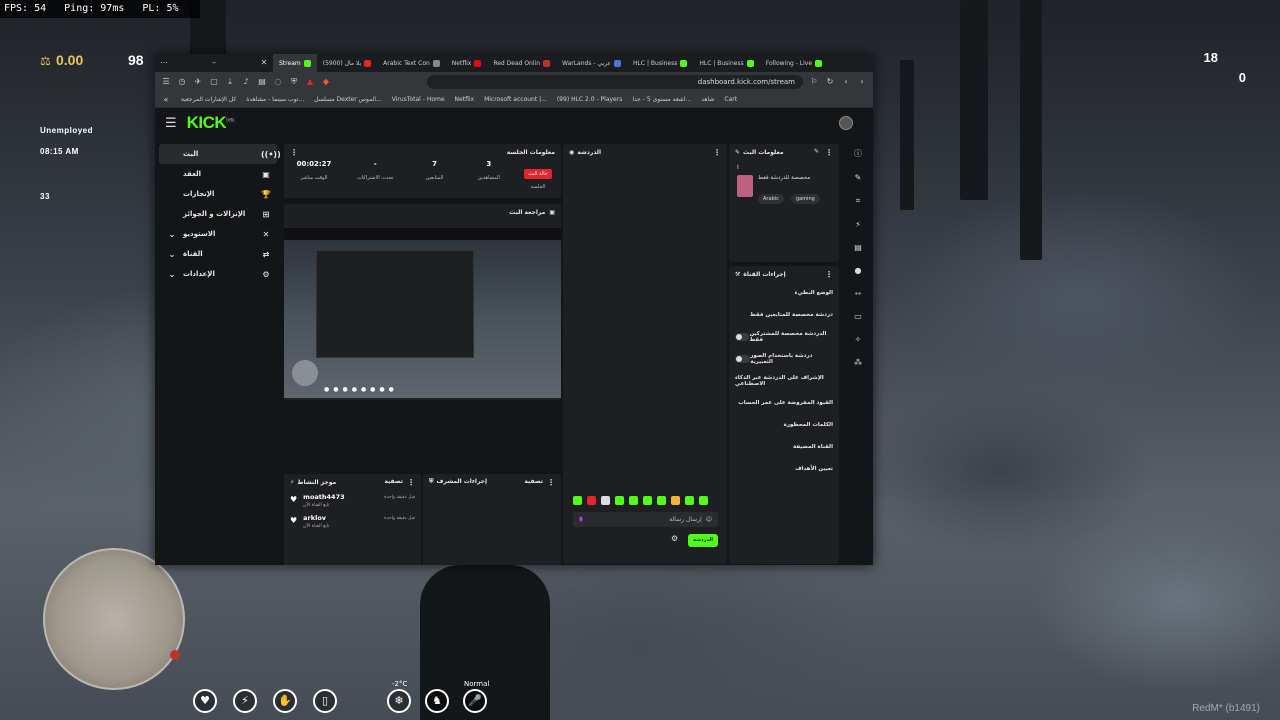 Image resolution: width=1280 pixels, height=720 pixels. Describe the element at coordinates (218, 214) in the screenshot. I see `sidebar-item: الإنزالات و الجوائز ⊞` at that location.